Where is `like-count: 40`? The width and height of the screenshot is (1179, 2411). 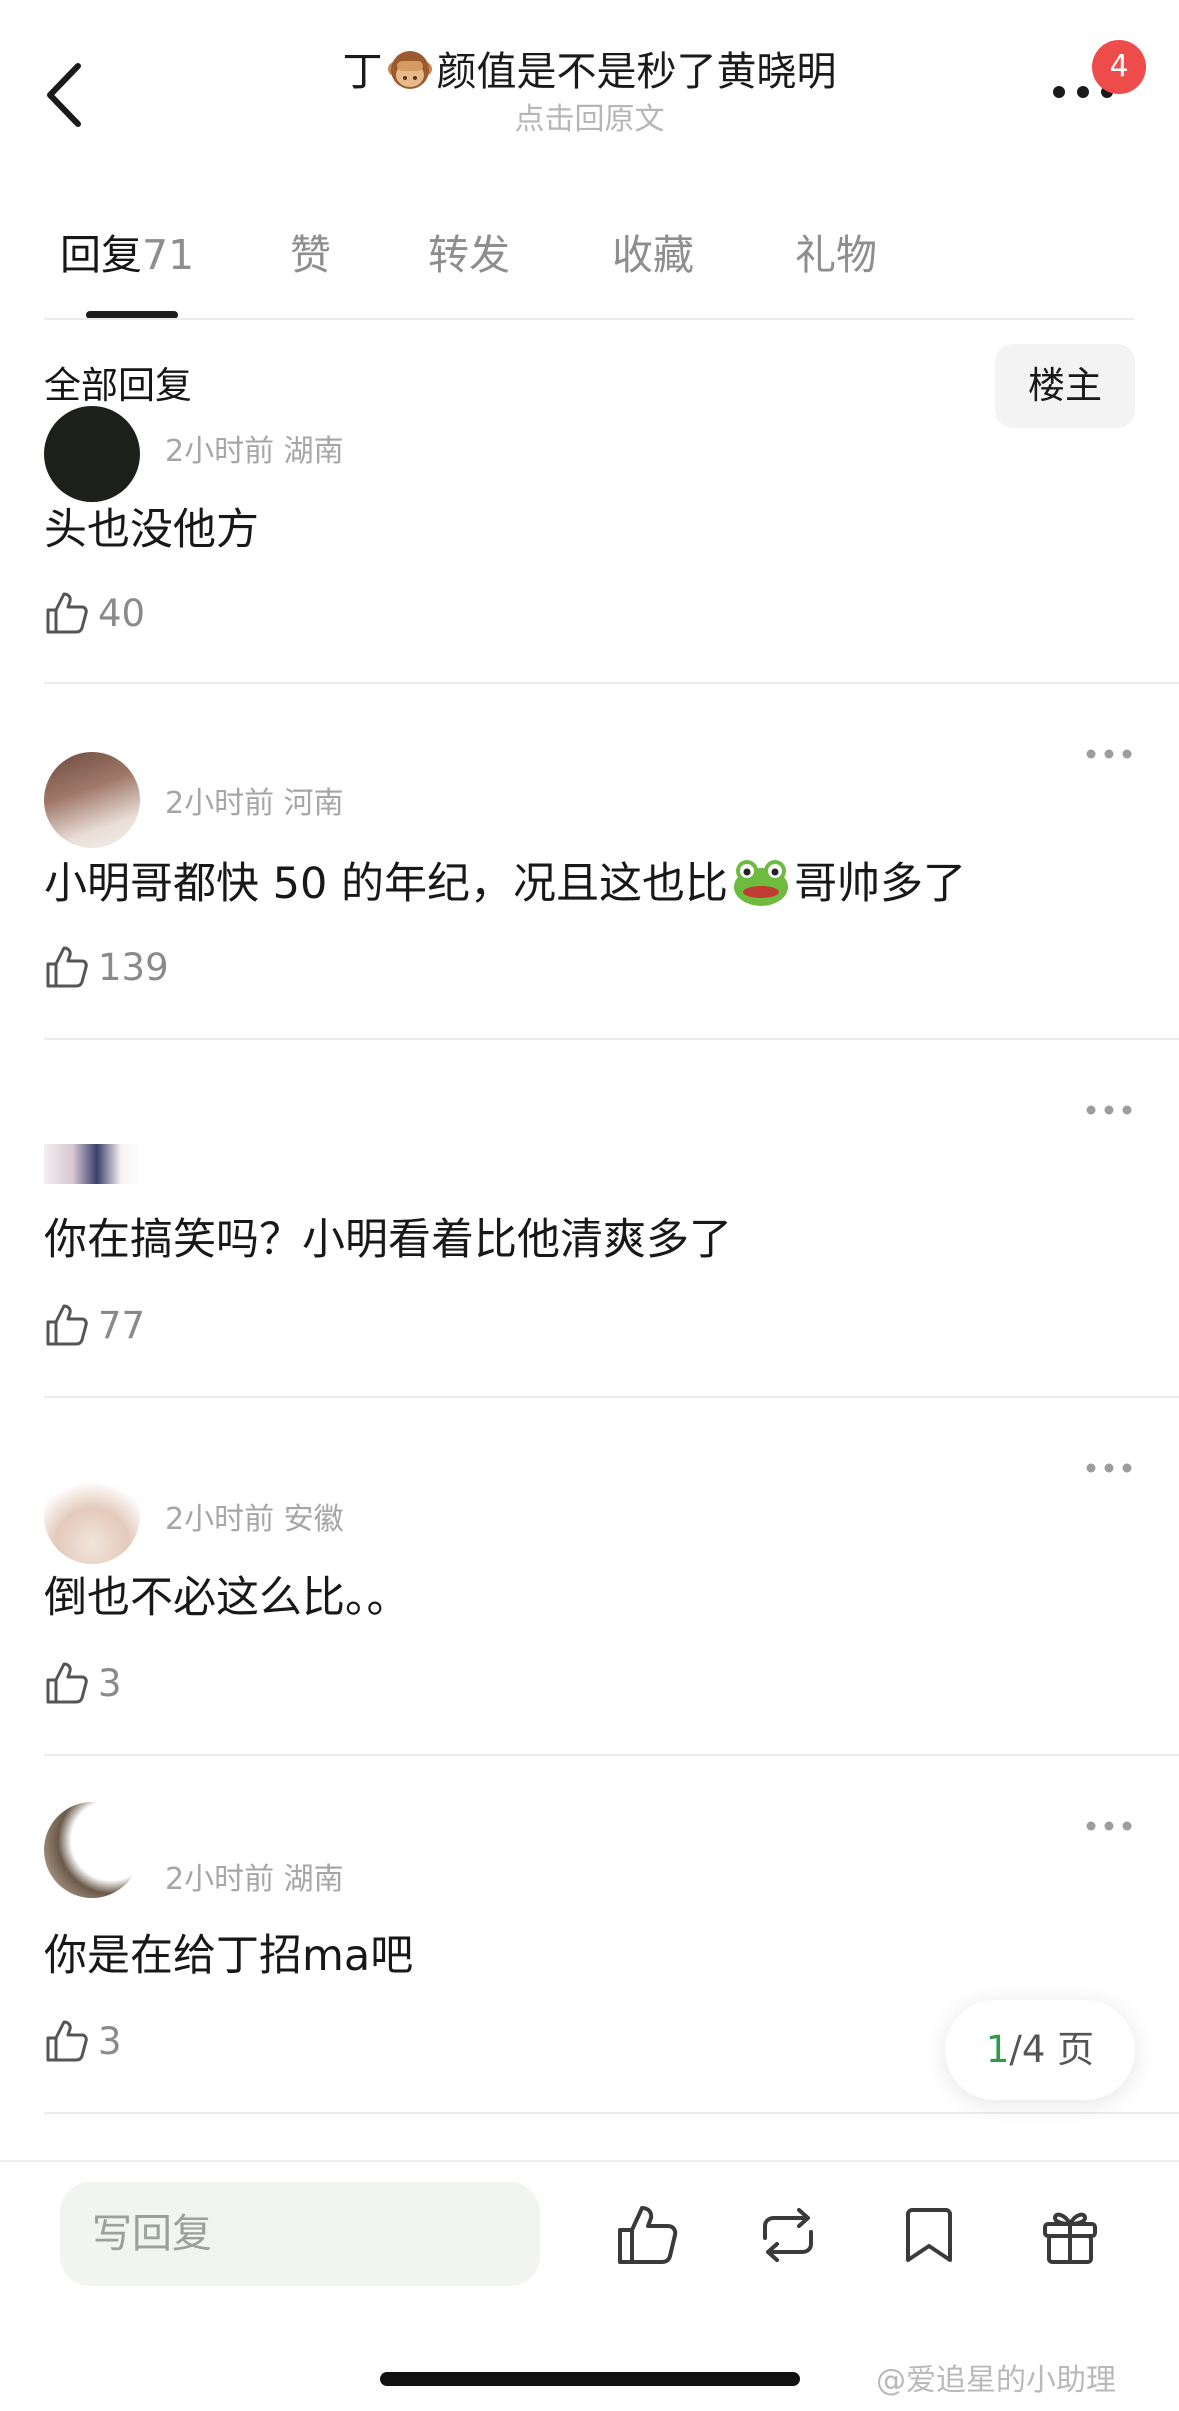
like-count: 40 is located at coordinates (122, 613).